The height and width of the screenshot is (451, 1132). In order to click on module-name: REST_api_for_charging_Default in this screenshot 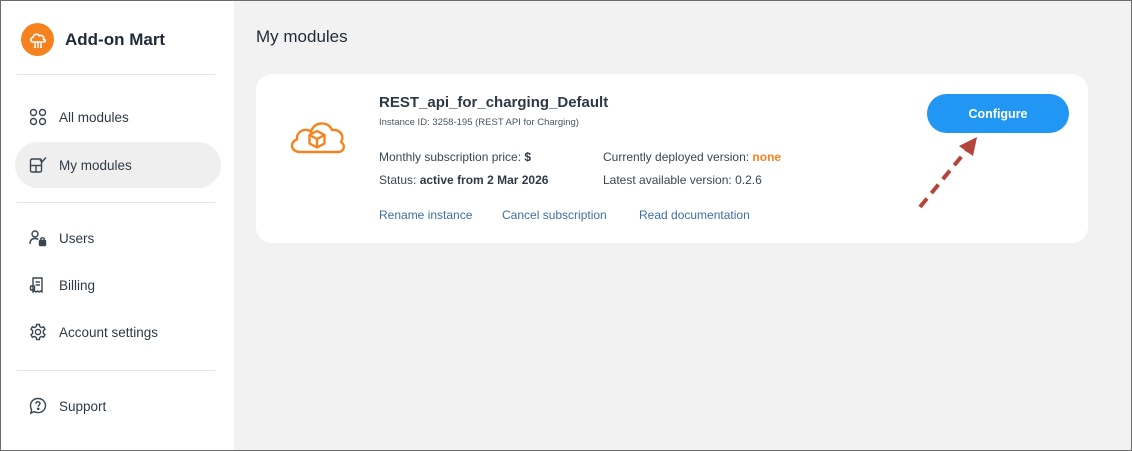, I will do `click(494, 102)`.